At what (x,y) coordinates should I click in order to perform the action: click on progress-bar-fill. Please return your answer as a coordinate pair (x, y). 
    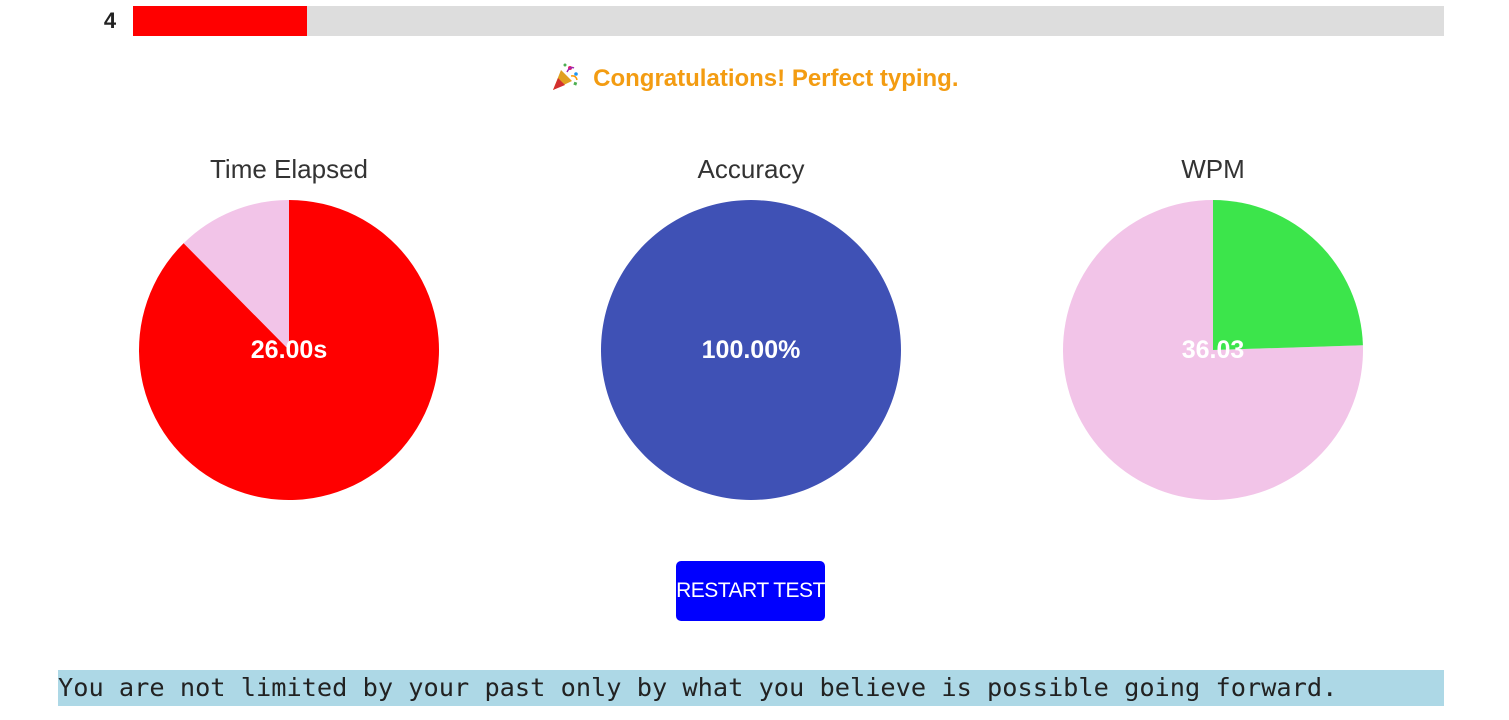
    Looking at the image, I should click on (220, 21).